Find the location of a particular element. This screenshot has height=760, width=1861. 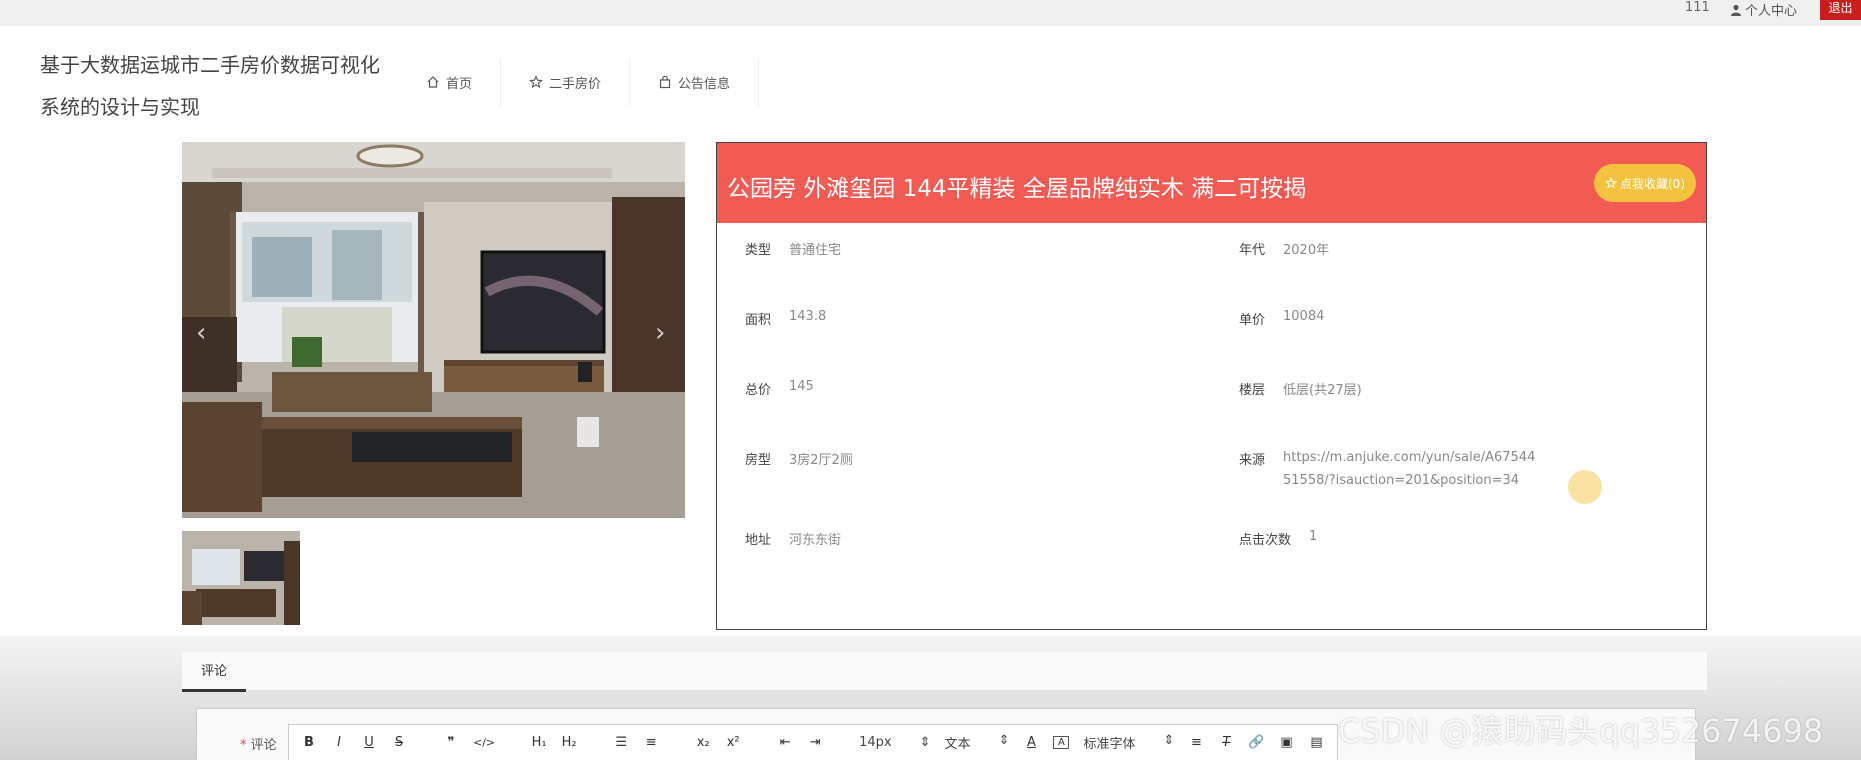

italic-icon: I is located at coordinates (339, 742).